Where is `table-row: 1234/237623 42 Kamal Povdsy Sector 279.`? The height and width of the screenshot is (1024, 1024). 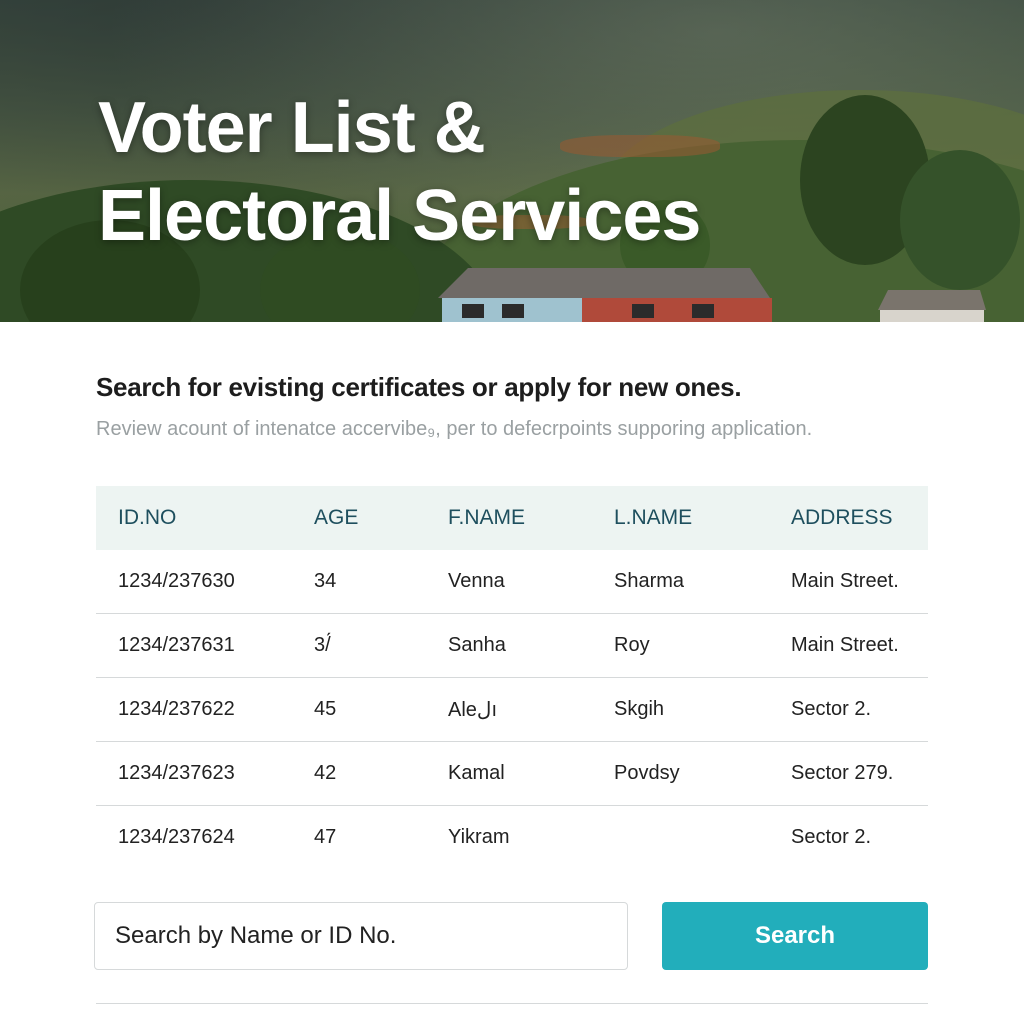 table-row: 1234/237623 42 Kamal Povdsy Sector 279. is located at coordinates (512, 773).